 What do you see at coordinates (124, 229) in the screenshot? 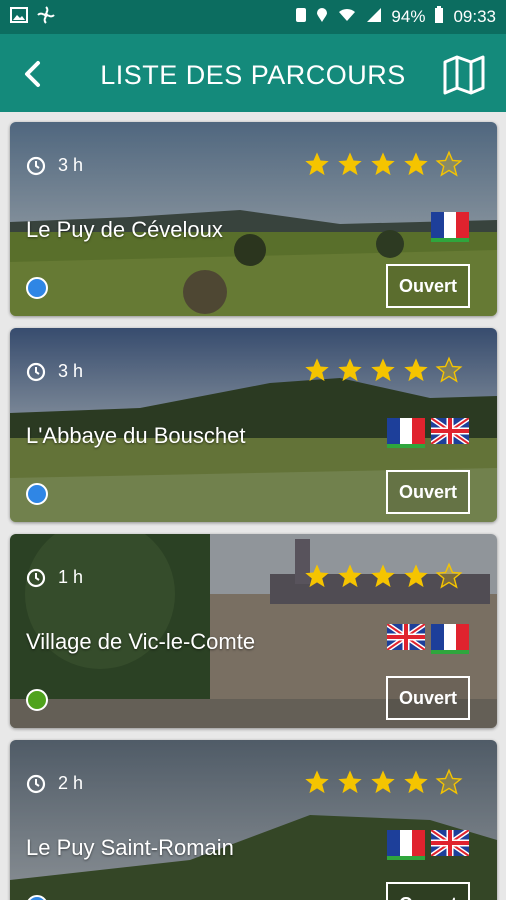
I see `route-title: Le Puy de Céveloux` at bounding box center [124, 229].